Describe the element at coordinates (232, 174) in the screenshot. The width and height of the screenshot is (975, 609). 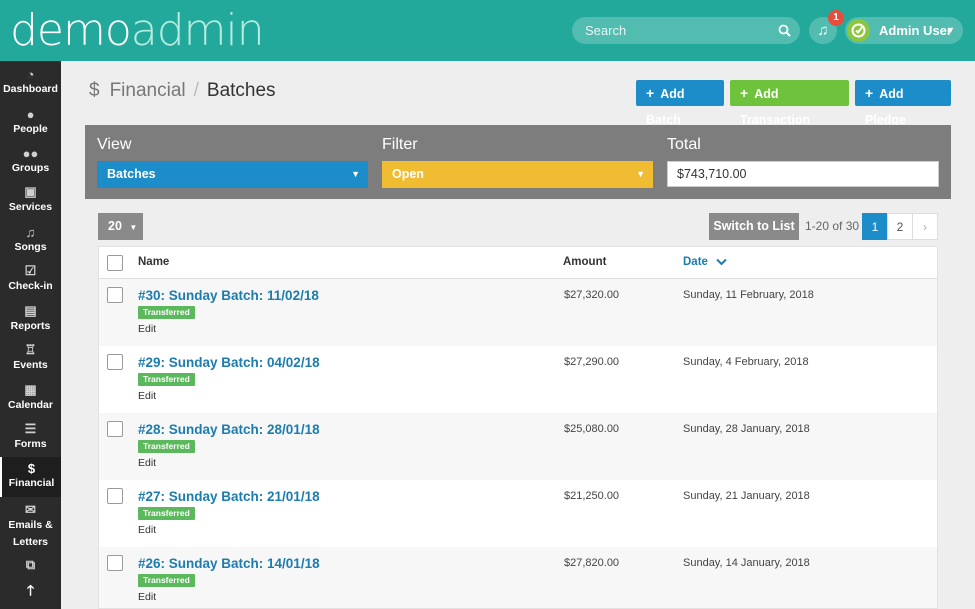
I see `view-select: Batches ▼` at that location.